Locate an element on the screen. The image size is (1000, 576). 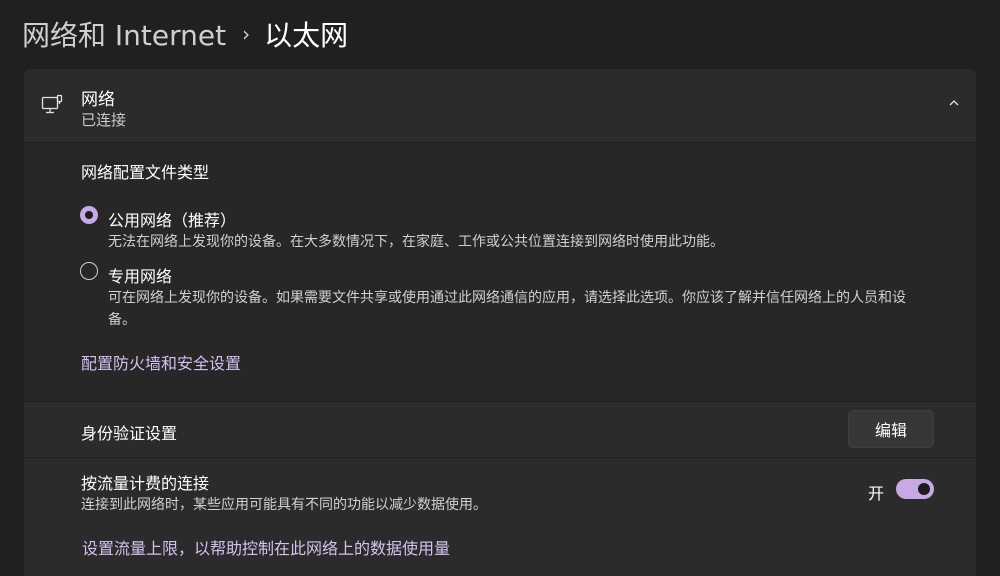
radio-public-network is located at coordinates (89, 215).